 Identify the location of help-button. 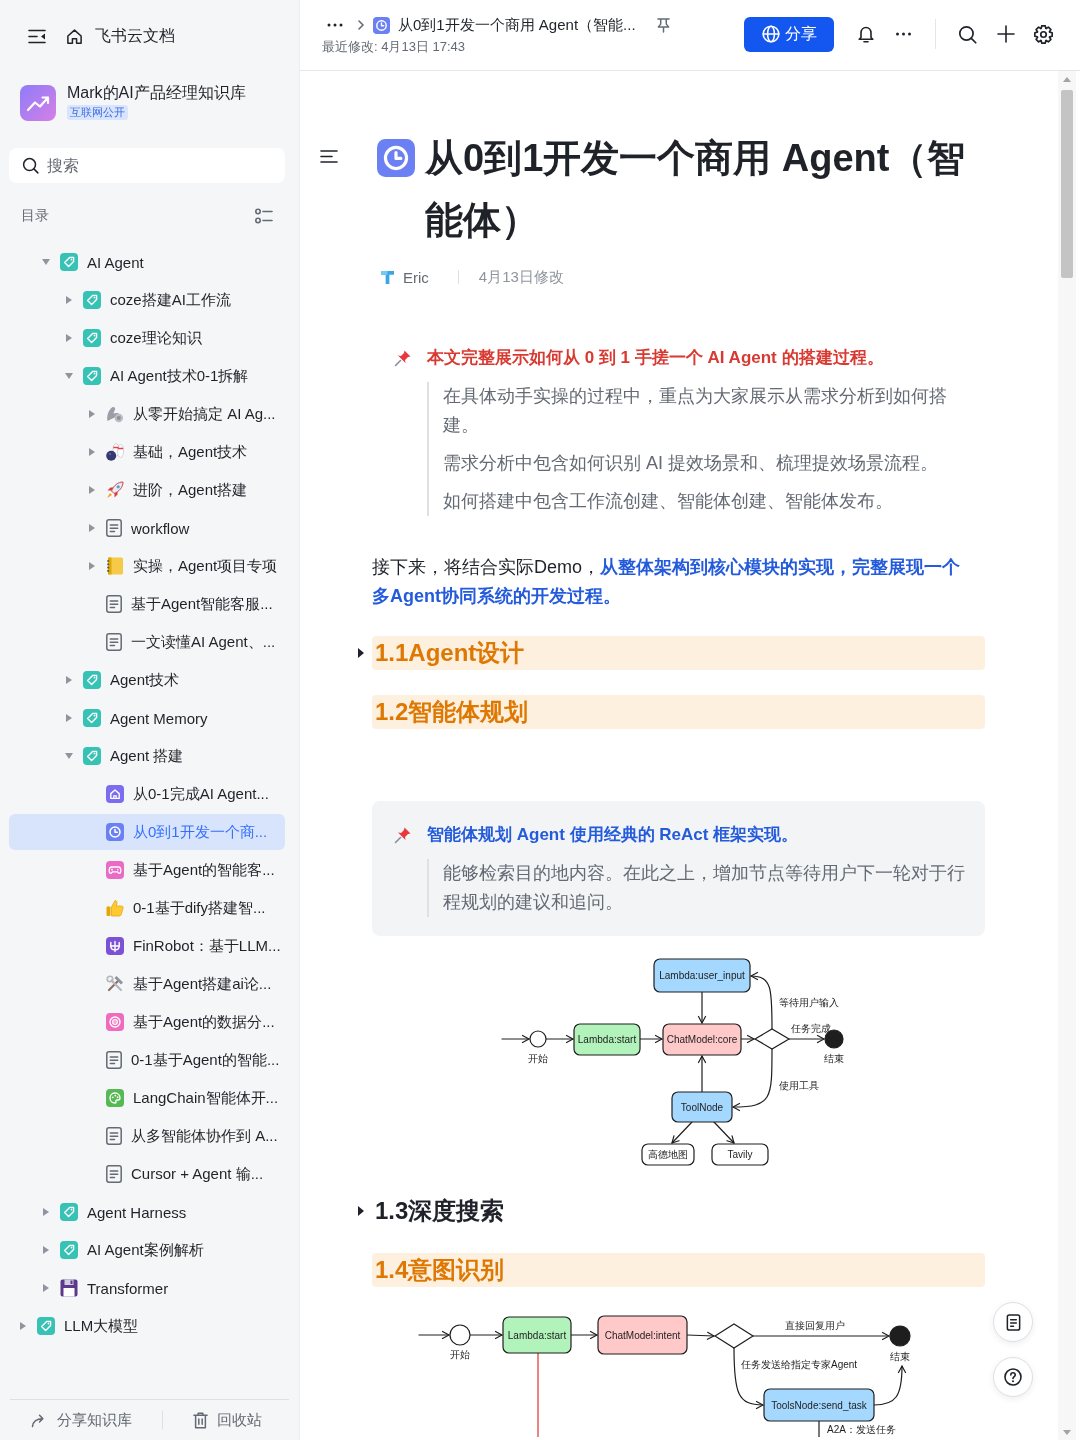
(1013, 1377).